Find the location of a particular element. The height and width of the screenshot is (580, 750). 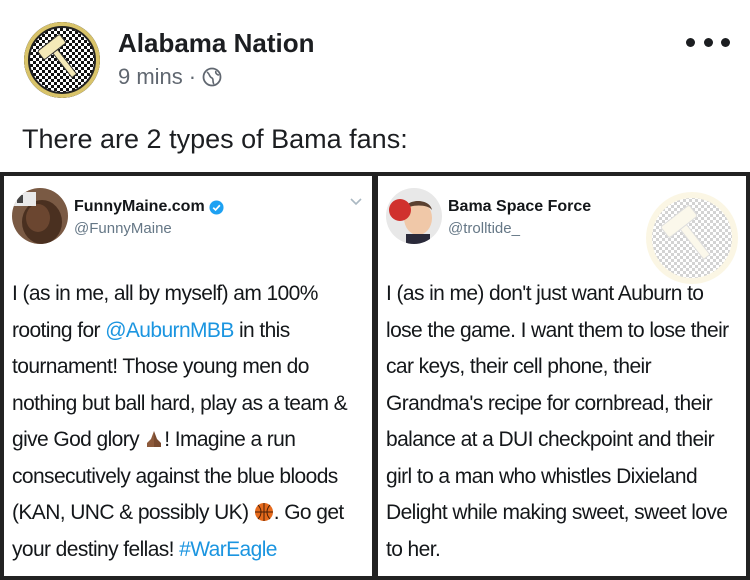

basketball-icon is located at coordinates (263, 512).